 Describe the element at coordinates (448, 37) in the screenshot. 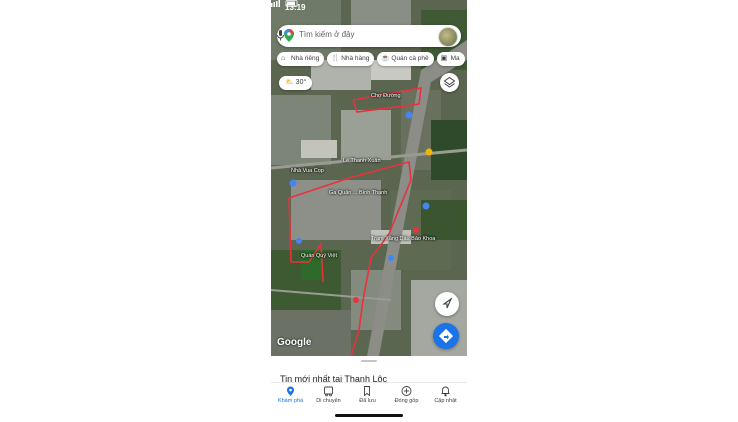

I see `account-avatar` at that location.